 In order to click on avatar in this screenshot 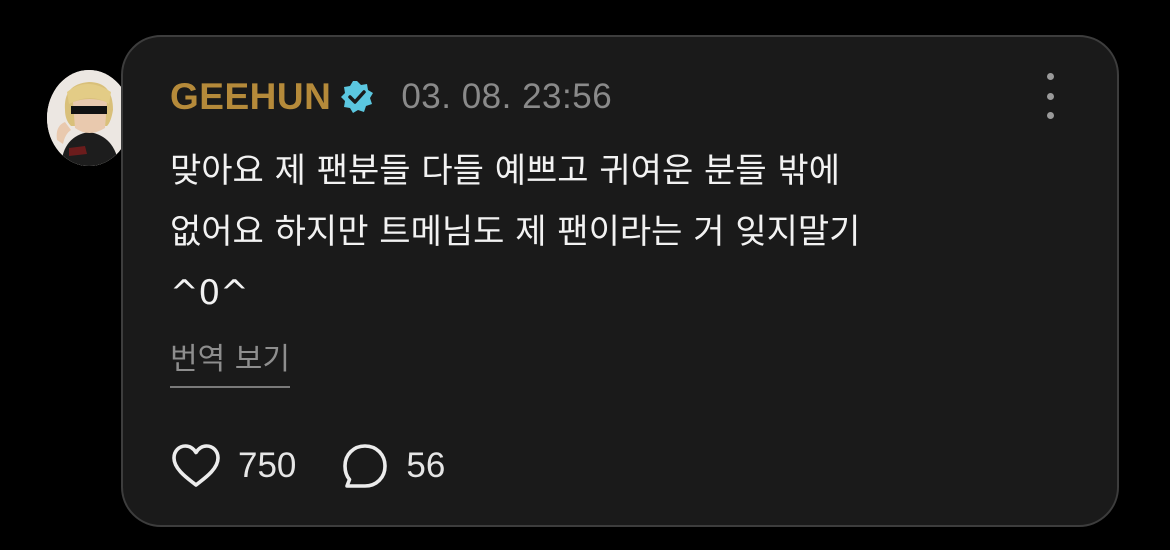, I will do `click(89, 118)`.